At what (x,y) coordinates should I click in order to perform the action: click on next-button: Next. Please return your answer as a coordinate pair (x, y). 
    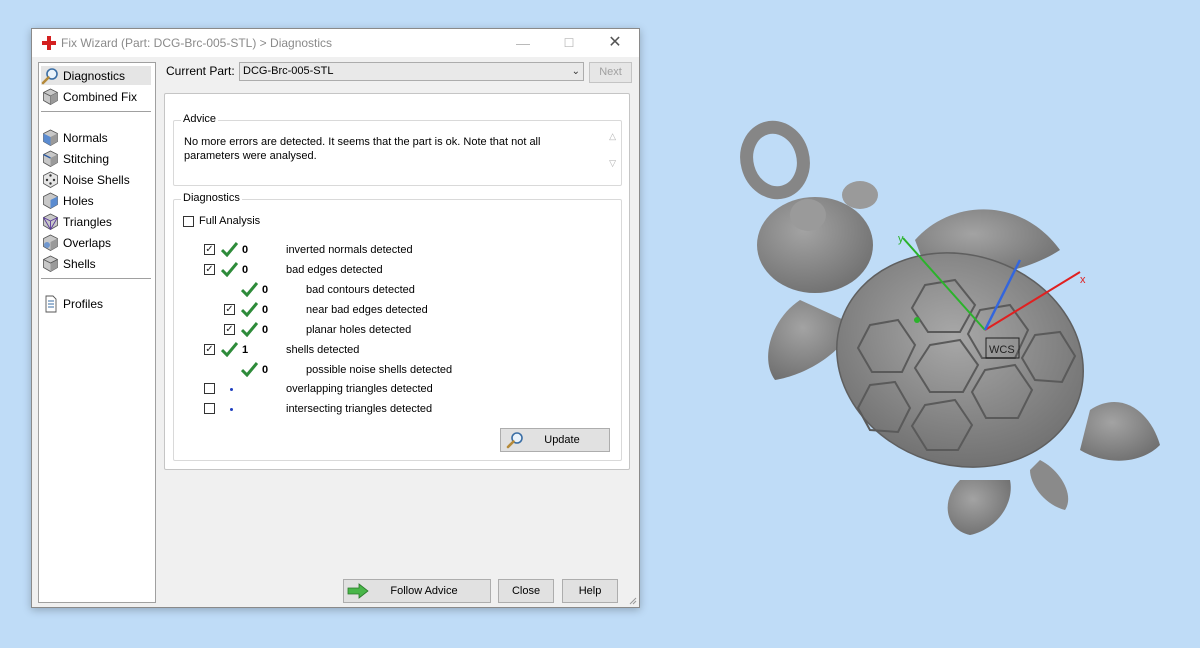
    Looking at the image, I should click on (610, 72).